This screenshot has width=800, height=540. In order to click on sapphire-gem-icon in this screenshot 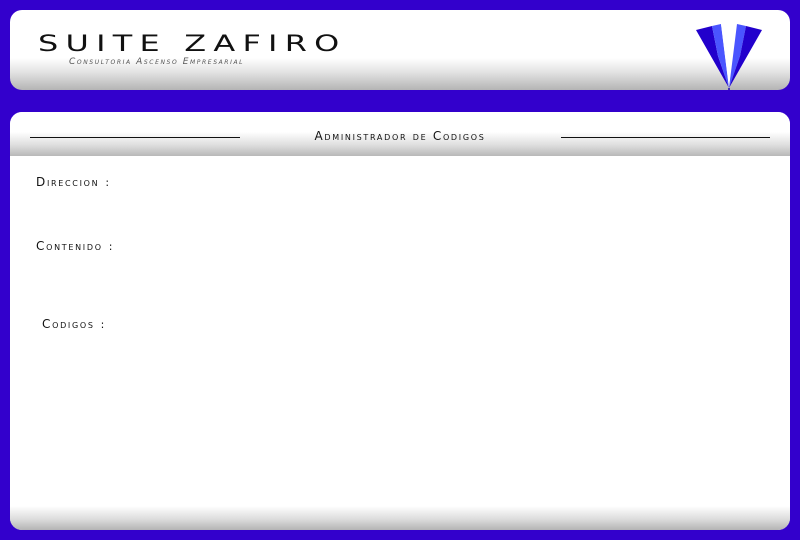, I will do `click(729, 57)`.